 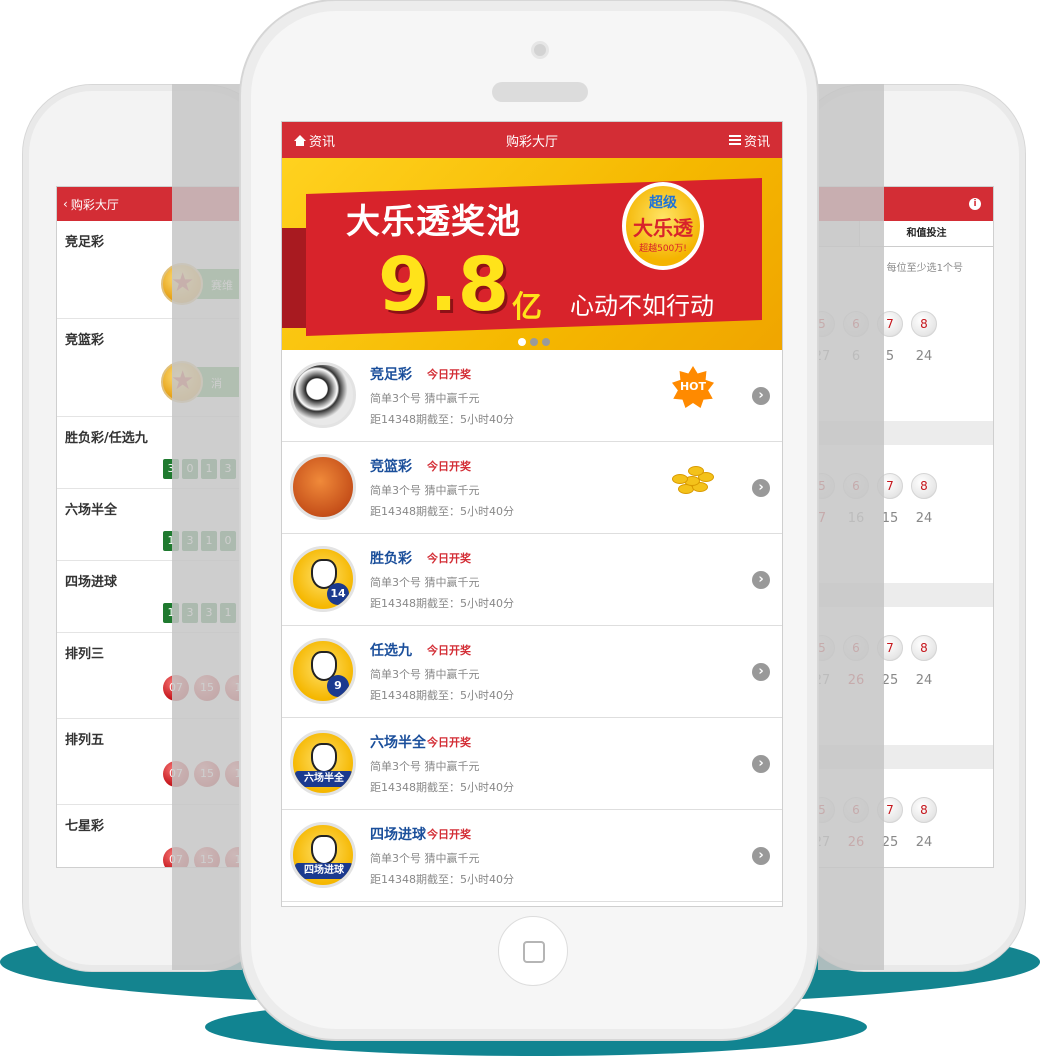 What do you see at coordinates (85, 826) in the screenshot?
I see `left-row-label: 七星彩` at bounding box center [85, 826].